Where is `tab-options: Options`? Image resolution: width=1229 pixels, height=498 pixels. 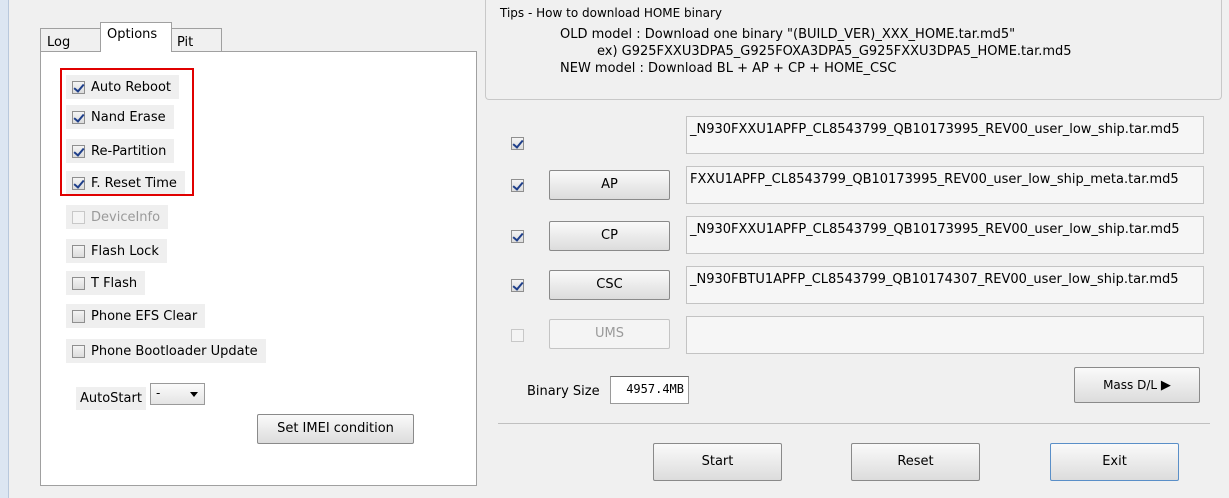
tab-options: Options is located at coordinates (136, 37).